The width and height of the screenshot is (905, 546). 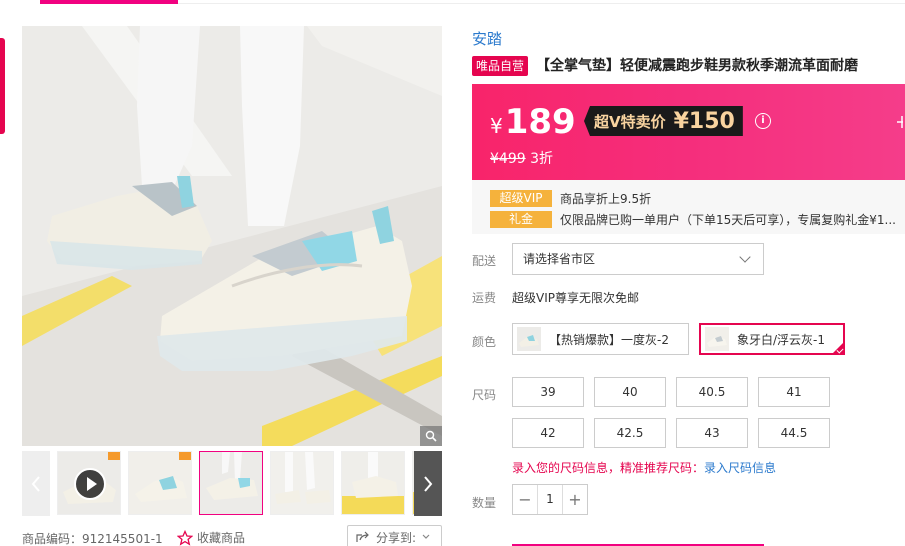 I want to click on favorite-button: 收藏商品, so click(x=211, y=537).